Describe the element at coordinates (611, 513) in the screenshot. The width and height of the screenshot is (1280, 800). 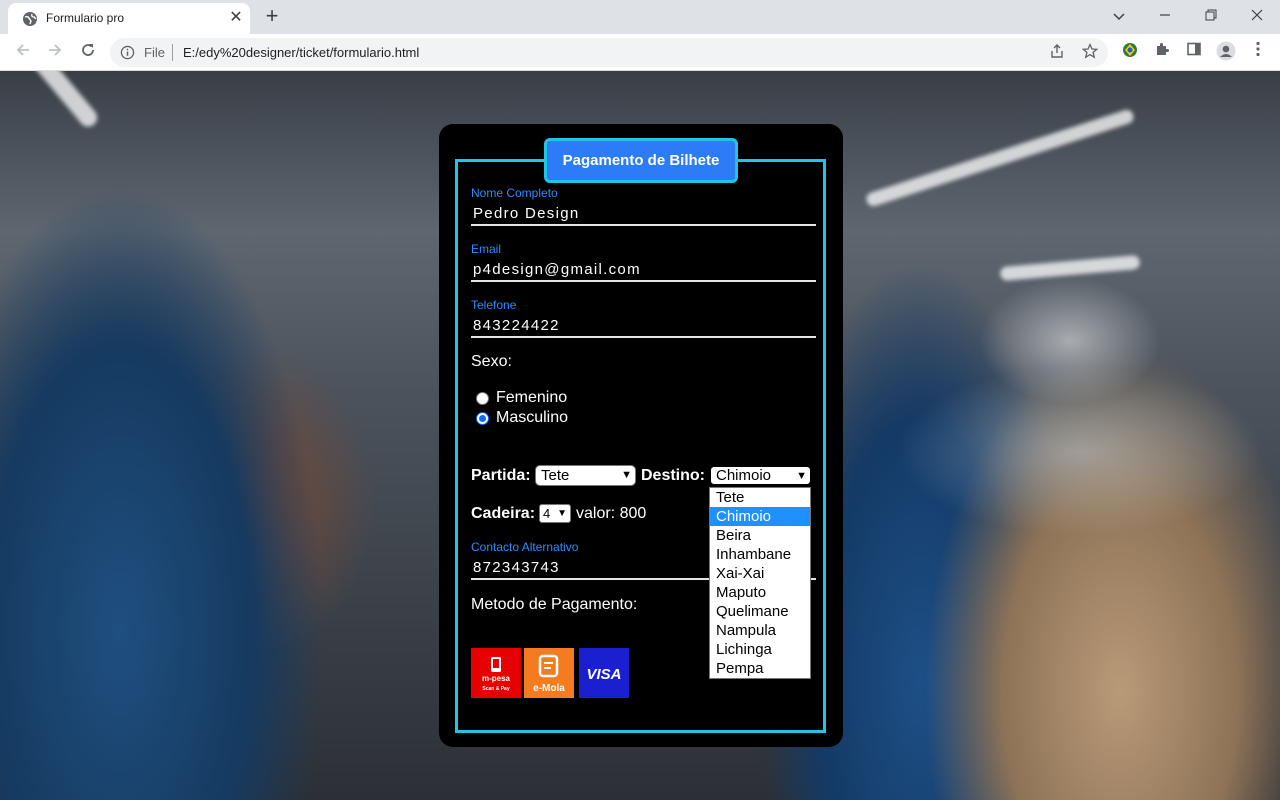
I see `valor-text: valor: 800` at that location.